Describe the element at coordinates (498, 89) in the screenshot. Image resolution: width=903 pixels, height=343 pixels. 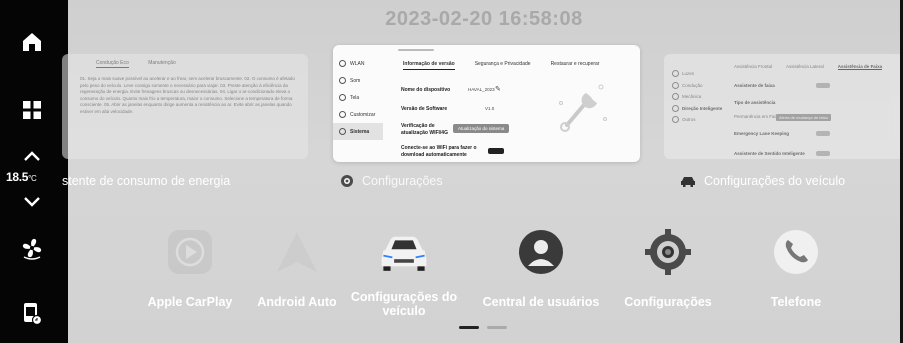
I see `edit-icon: ✎` at that location.